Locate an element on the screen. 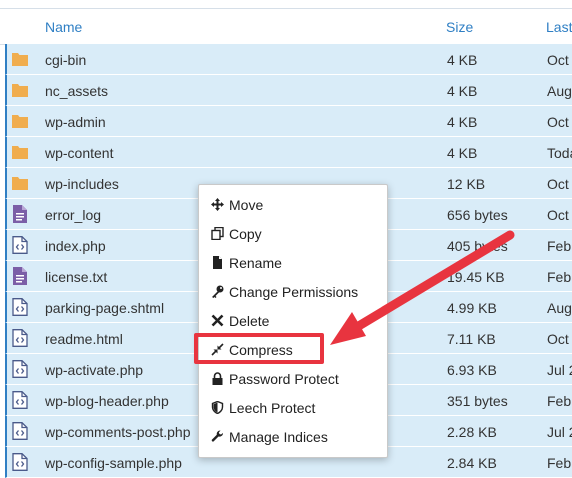 The height and width of the screenshot is (478, 572). file-size: 656 bytes is located at coordinates (477, 215).